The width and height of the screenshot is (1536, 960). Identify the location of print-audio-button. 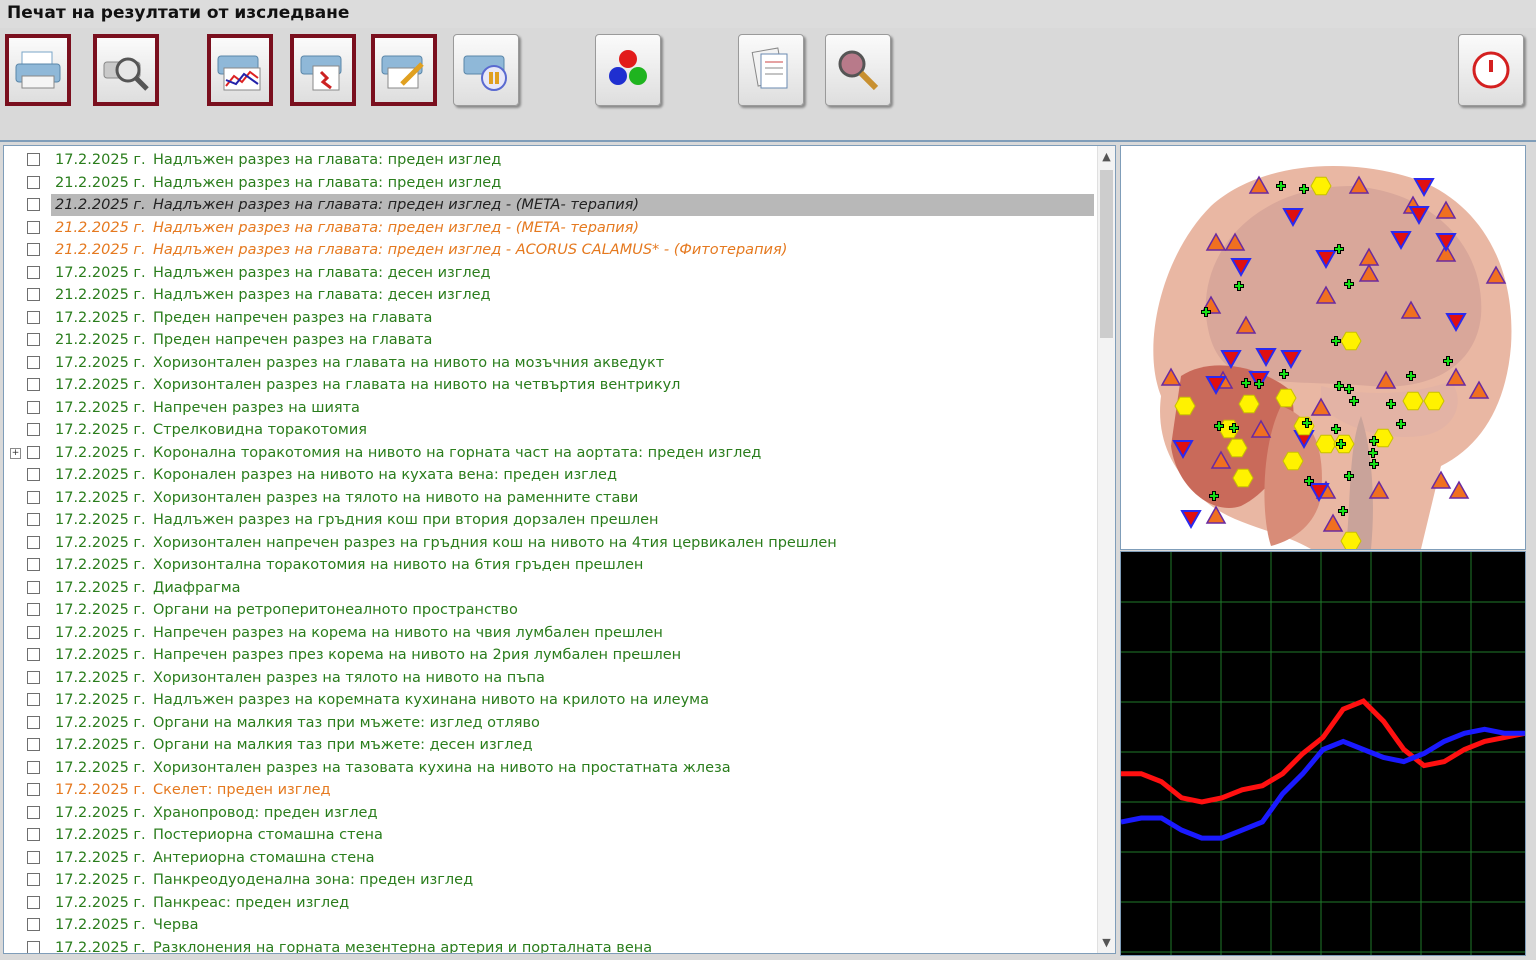
(486, 70).